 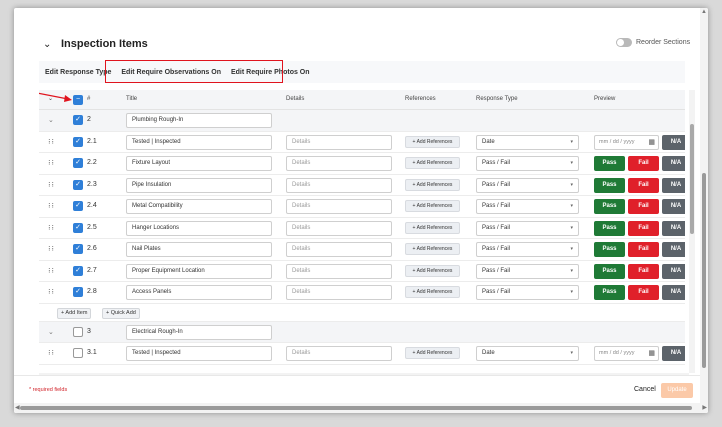 I want to click on edit-response-type-button: Edit Response Type, so click(x=78, y=72).